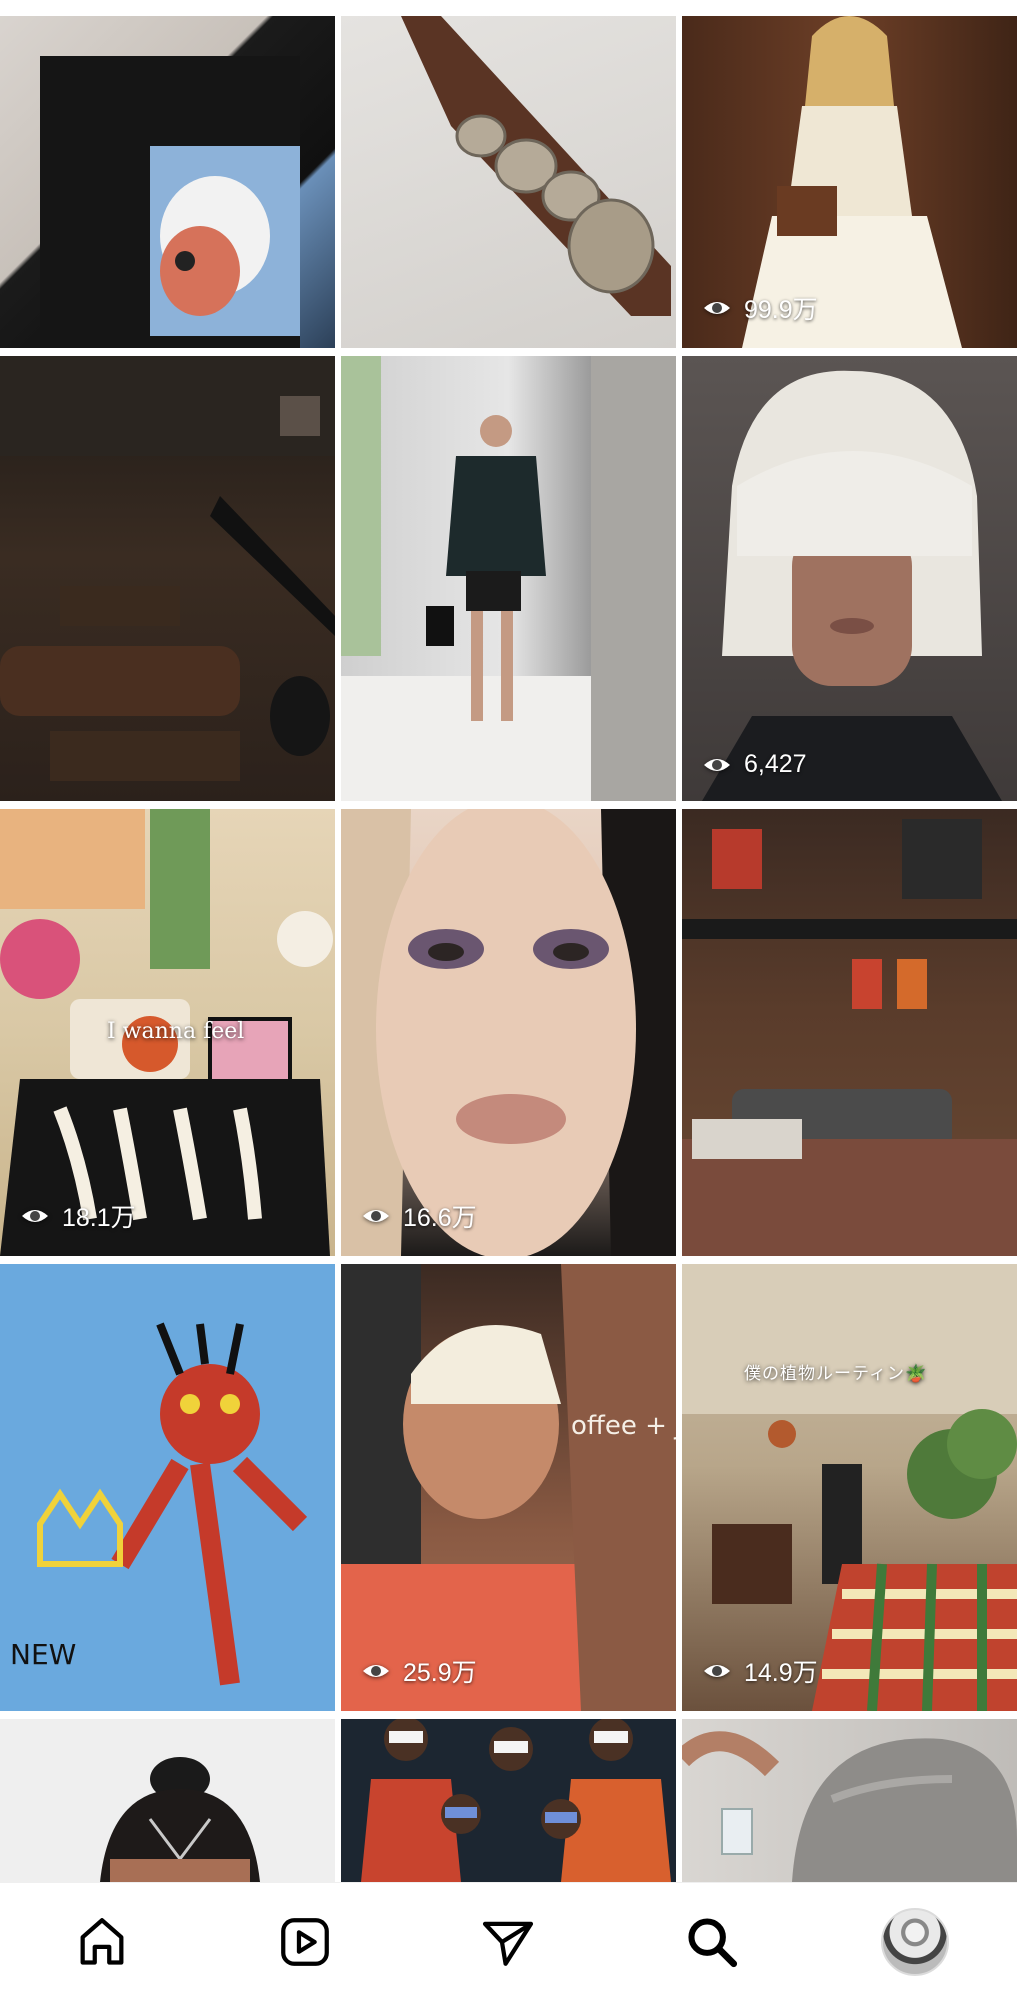 Image resolution: width=1017 pixels, height=2001 pixels. What do you see at coordinates (167, 568) in the screenshot?
I see `loft-interior-illustration` at bounding box center [167, 568].